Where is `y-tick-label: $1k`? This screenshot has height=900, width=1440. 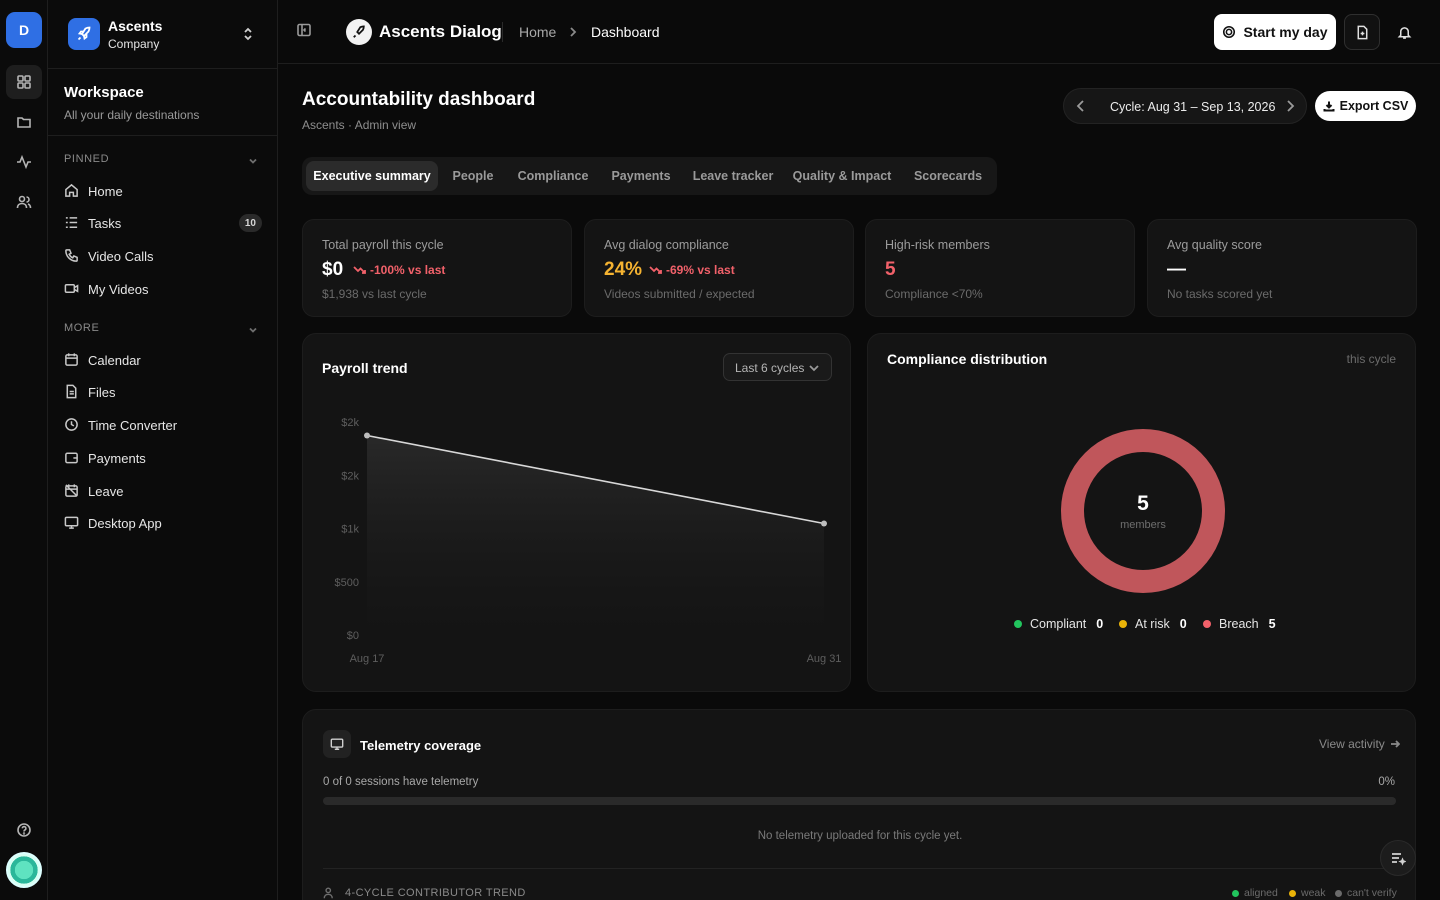
y-tick-label: $1k is located at coordinates (350, 530).